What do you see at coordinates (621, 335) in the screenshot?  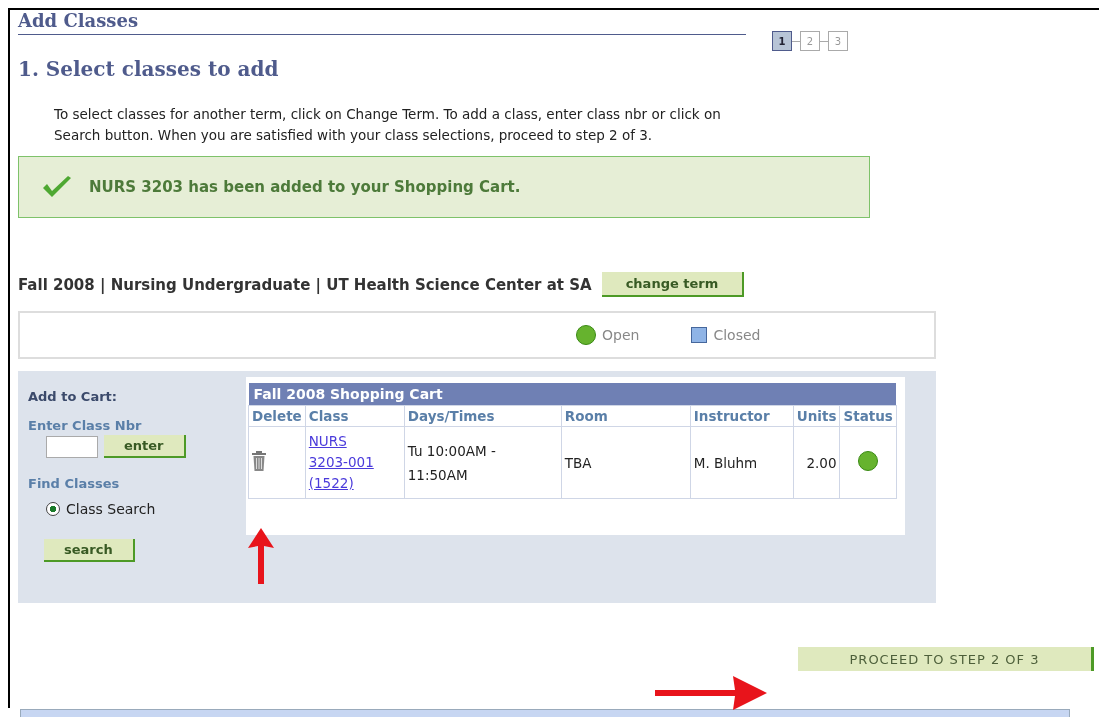 I see `legend-label: Open` at bounding box center [621, 335].